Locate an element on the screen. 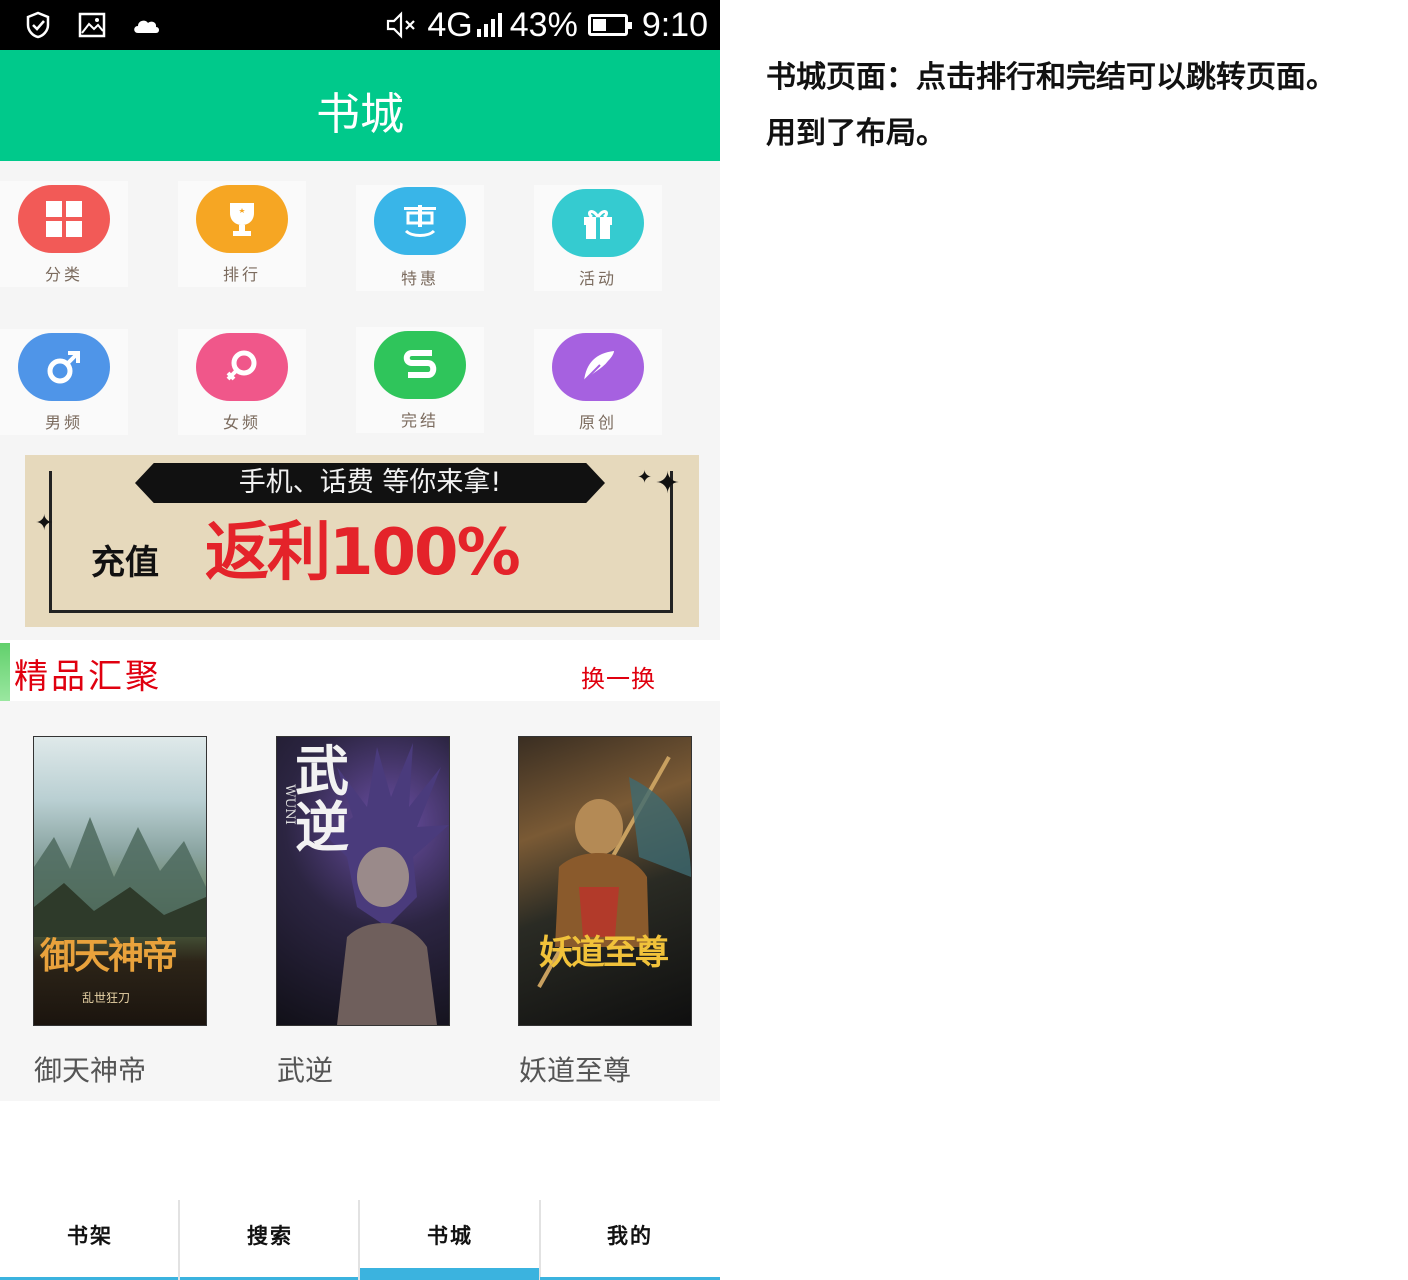  clock: 9:10 is located at coordinates (674, 25).